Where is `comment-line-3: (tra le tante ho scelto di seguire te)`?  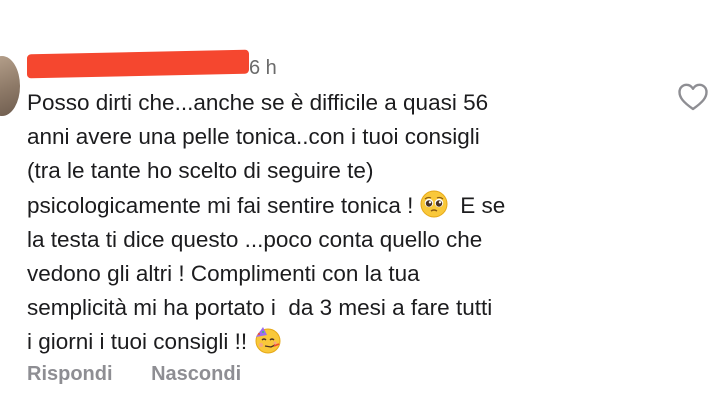 comment-line-3: (tra le tante ho scelto di seguire te) is located at coordinates (200, 171).